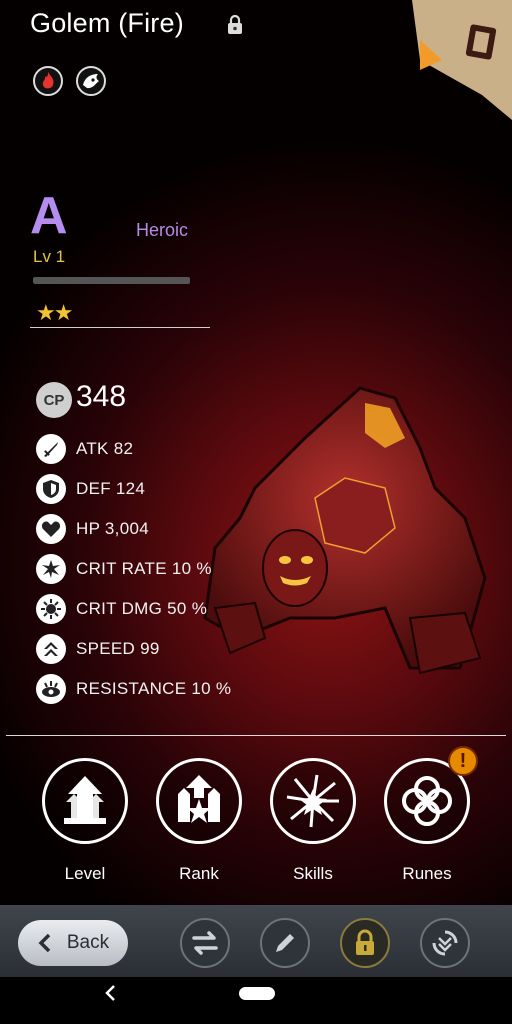  I want to click on back-button: Back, so click(73, 943).